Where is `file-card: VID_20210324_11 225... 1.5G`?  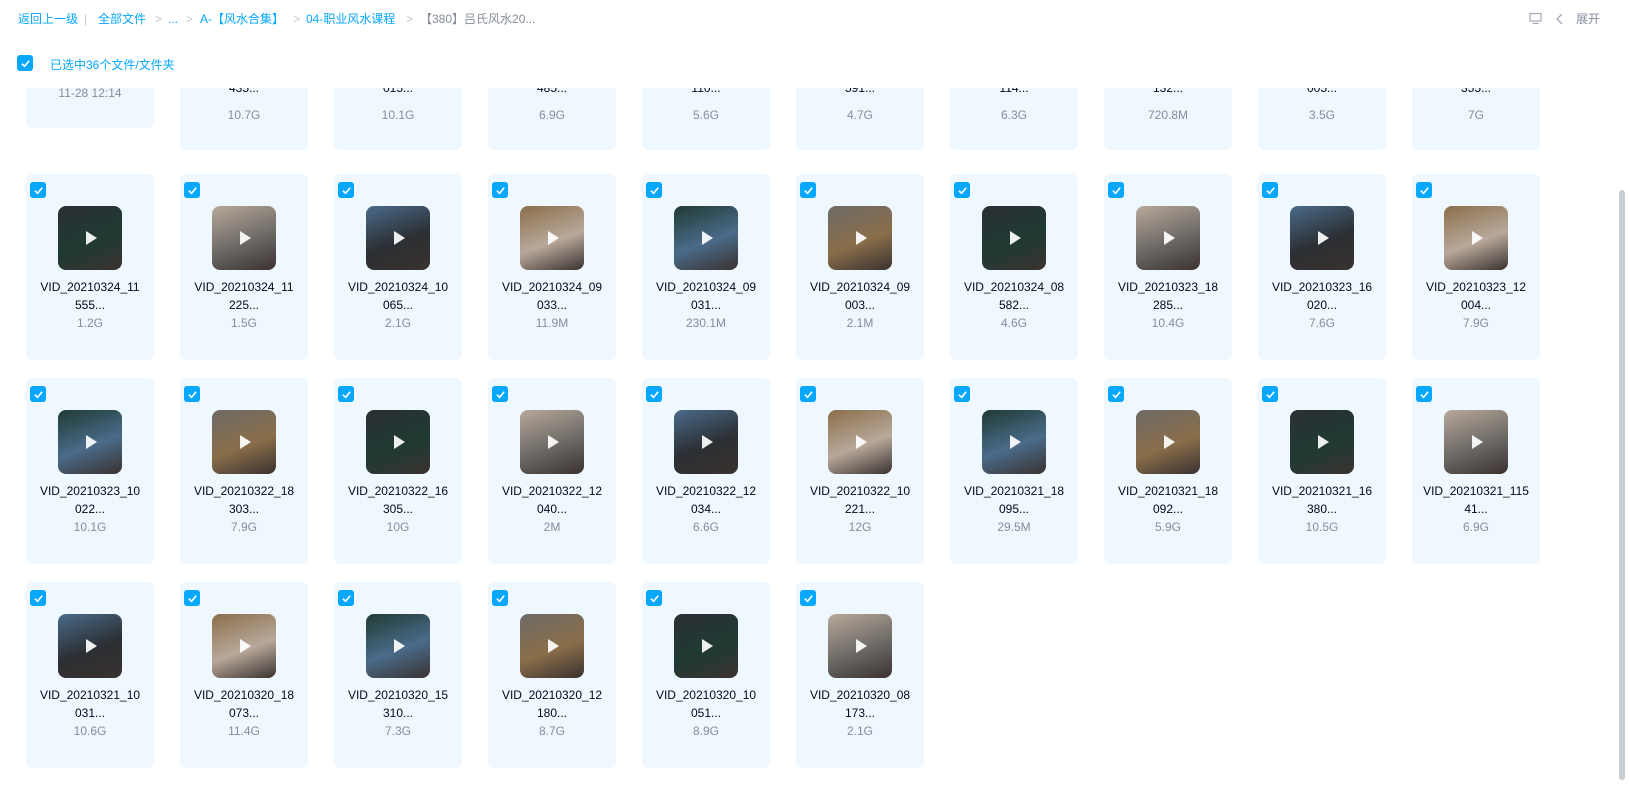 file-card: VID_20210324_11 225... 1.5G is located at coordinates (244, 267).